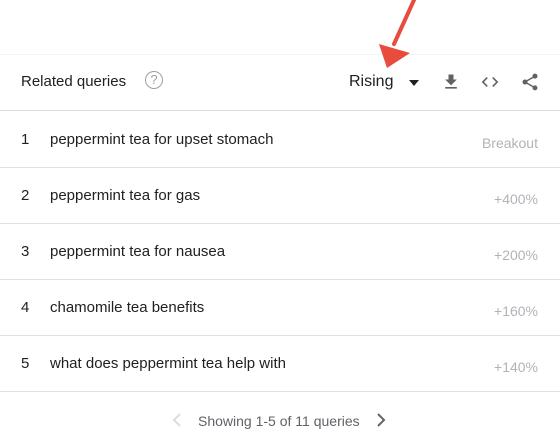 This screenshot has height=446, width=560. What do you see at coordinates (516, 255) in the screenshot?
I see `row-value: +200%` at bounding box center [516, 255].